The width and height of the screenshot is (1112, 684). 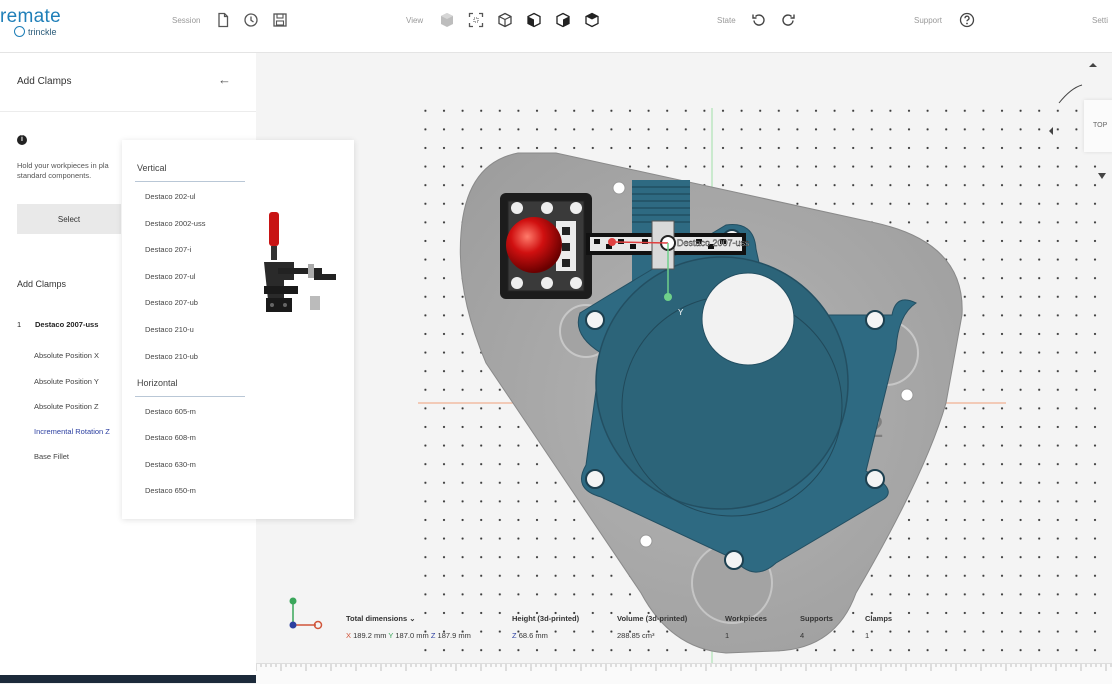 I want to click on dropdown-option: Destaco 207-ul, so click(x=170, y=276).